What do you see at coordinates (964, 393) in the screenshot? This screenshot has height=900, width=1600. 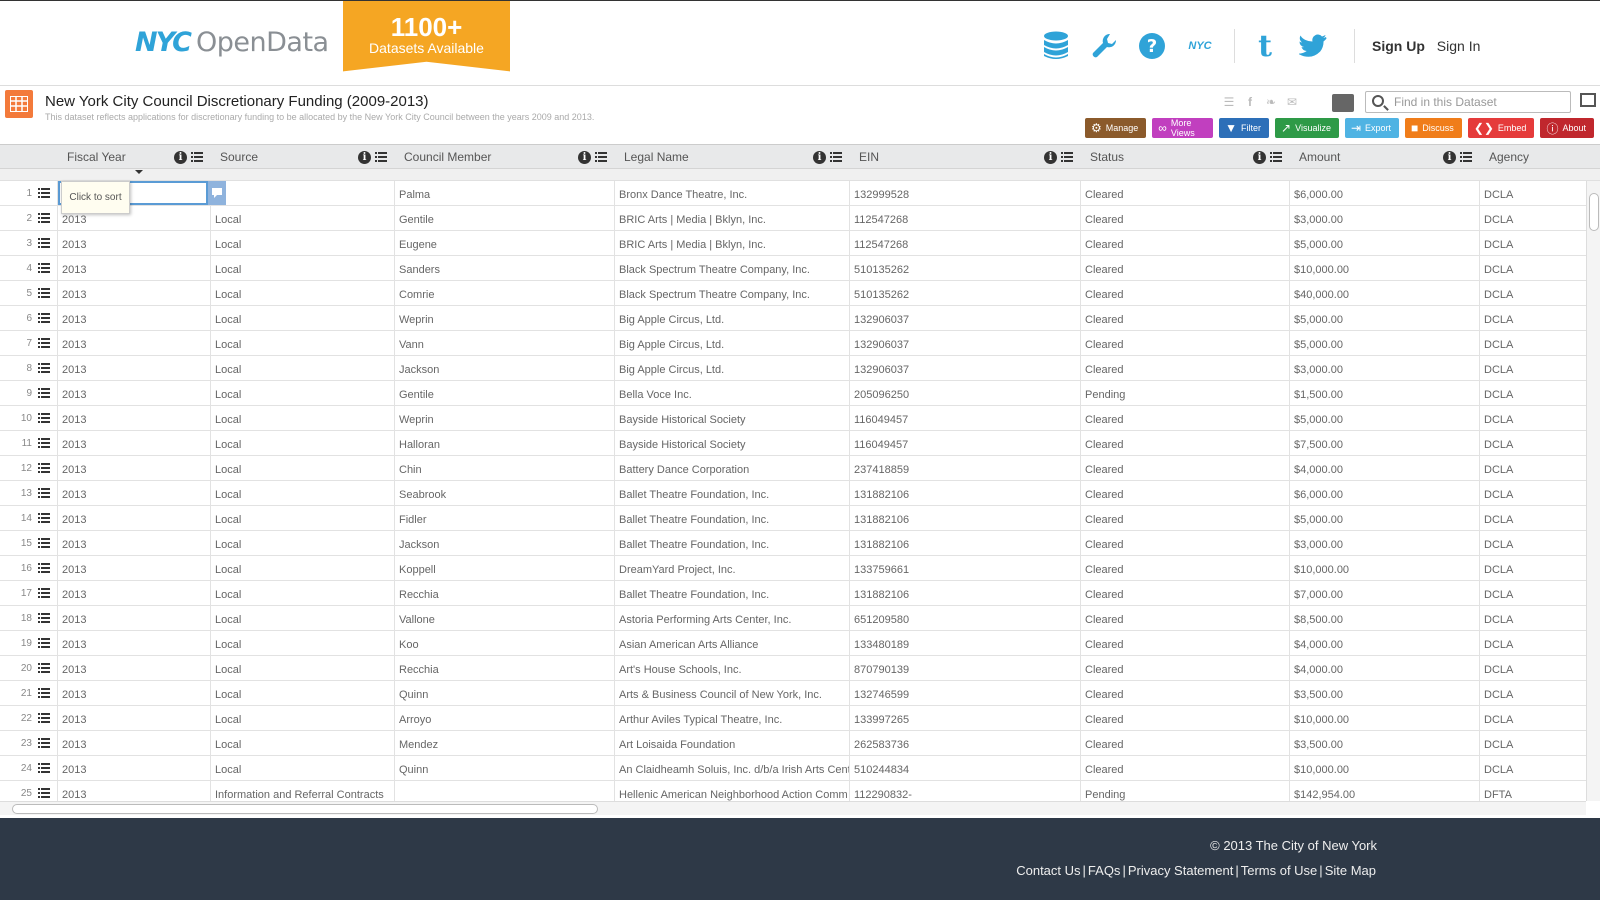 I see `cell-ein: 205096250` at bounding box center [964, 393].